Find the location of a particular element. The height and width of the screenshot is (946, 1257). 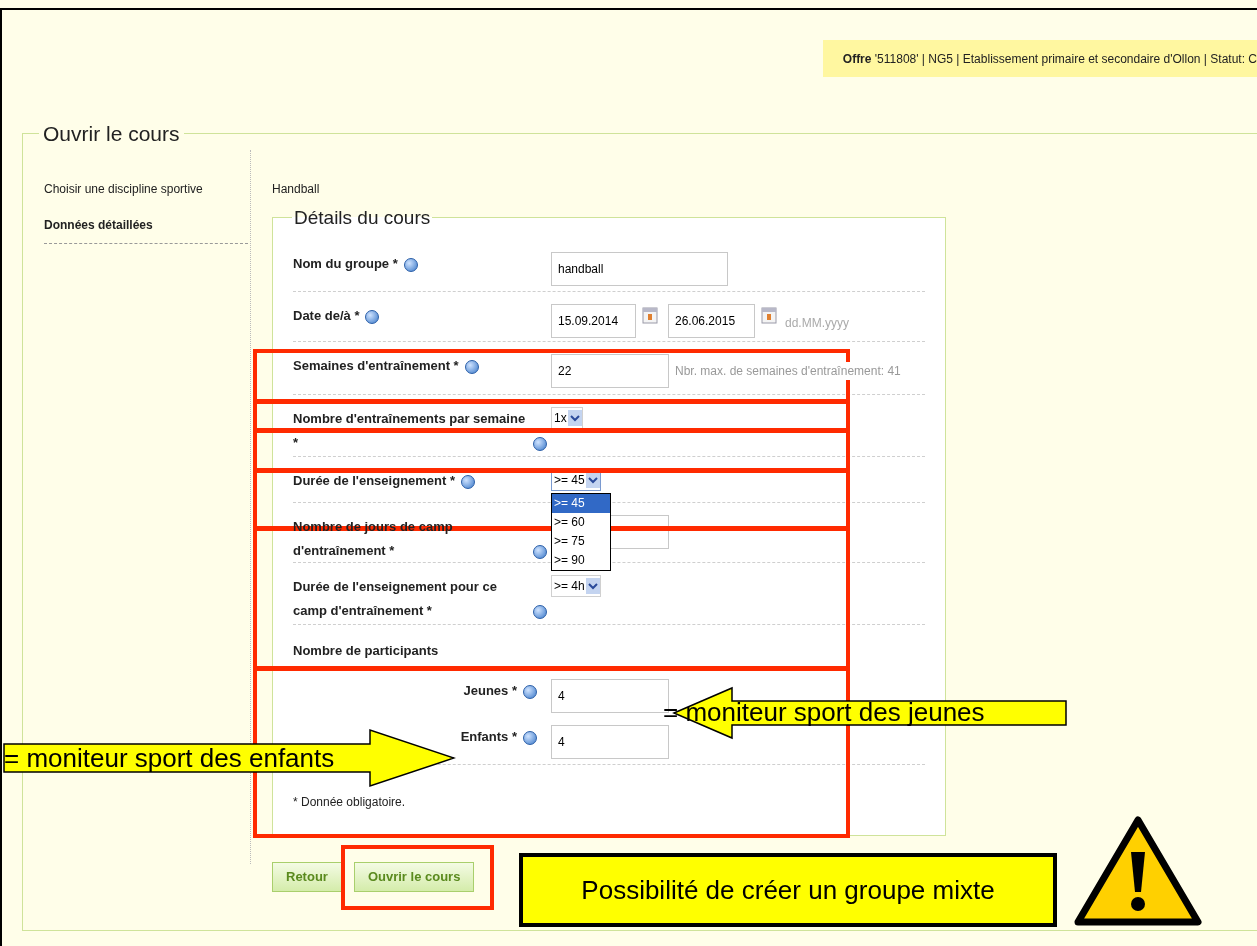

callout-box: Possibilité de créer un groupe mixte is located at coordinates (788, 890).